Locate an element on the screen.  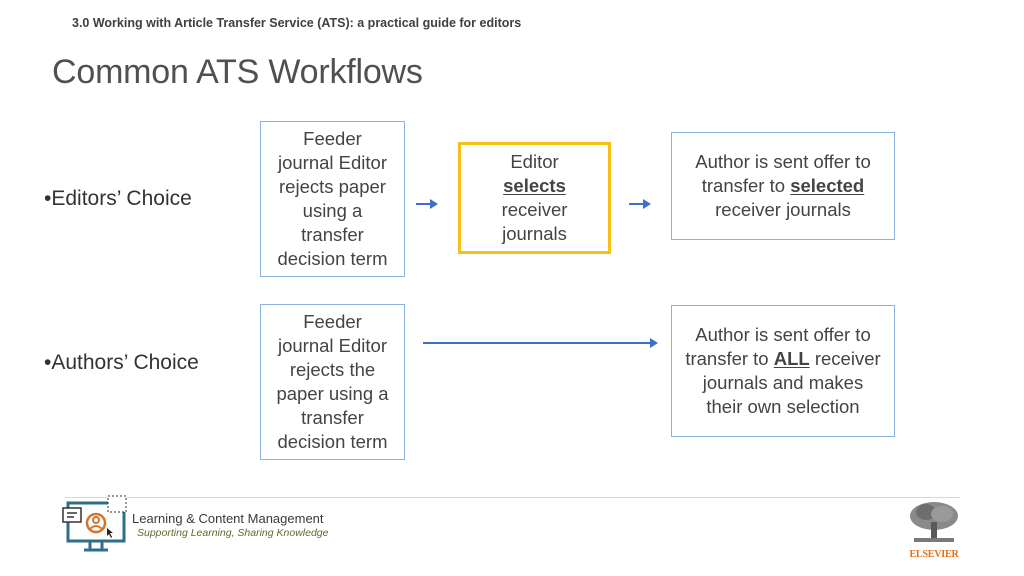
line: using a is located at coordinates (332, 210).